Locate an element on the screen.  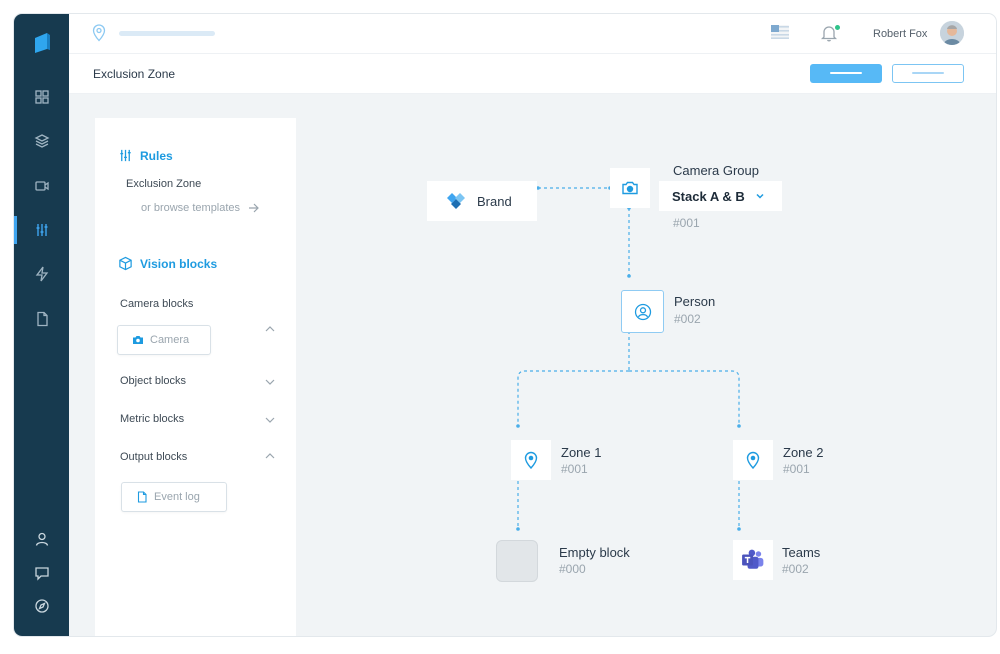
camera-block-label: Camera is located at coordinates (170, 340).